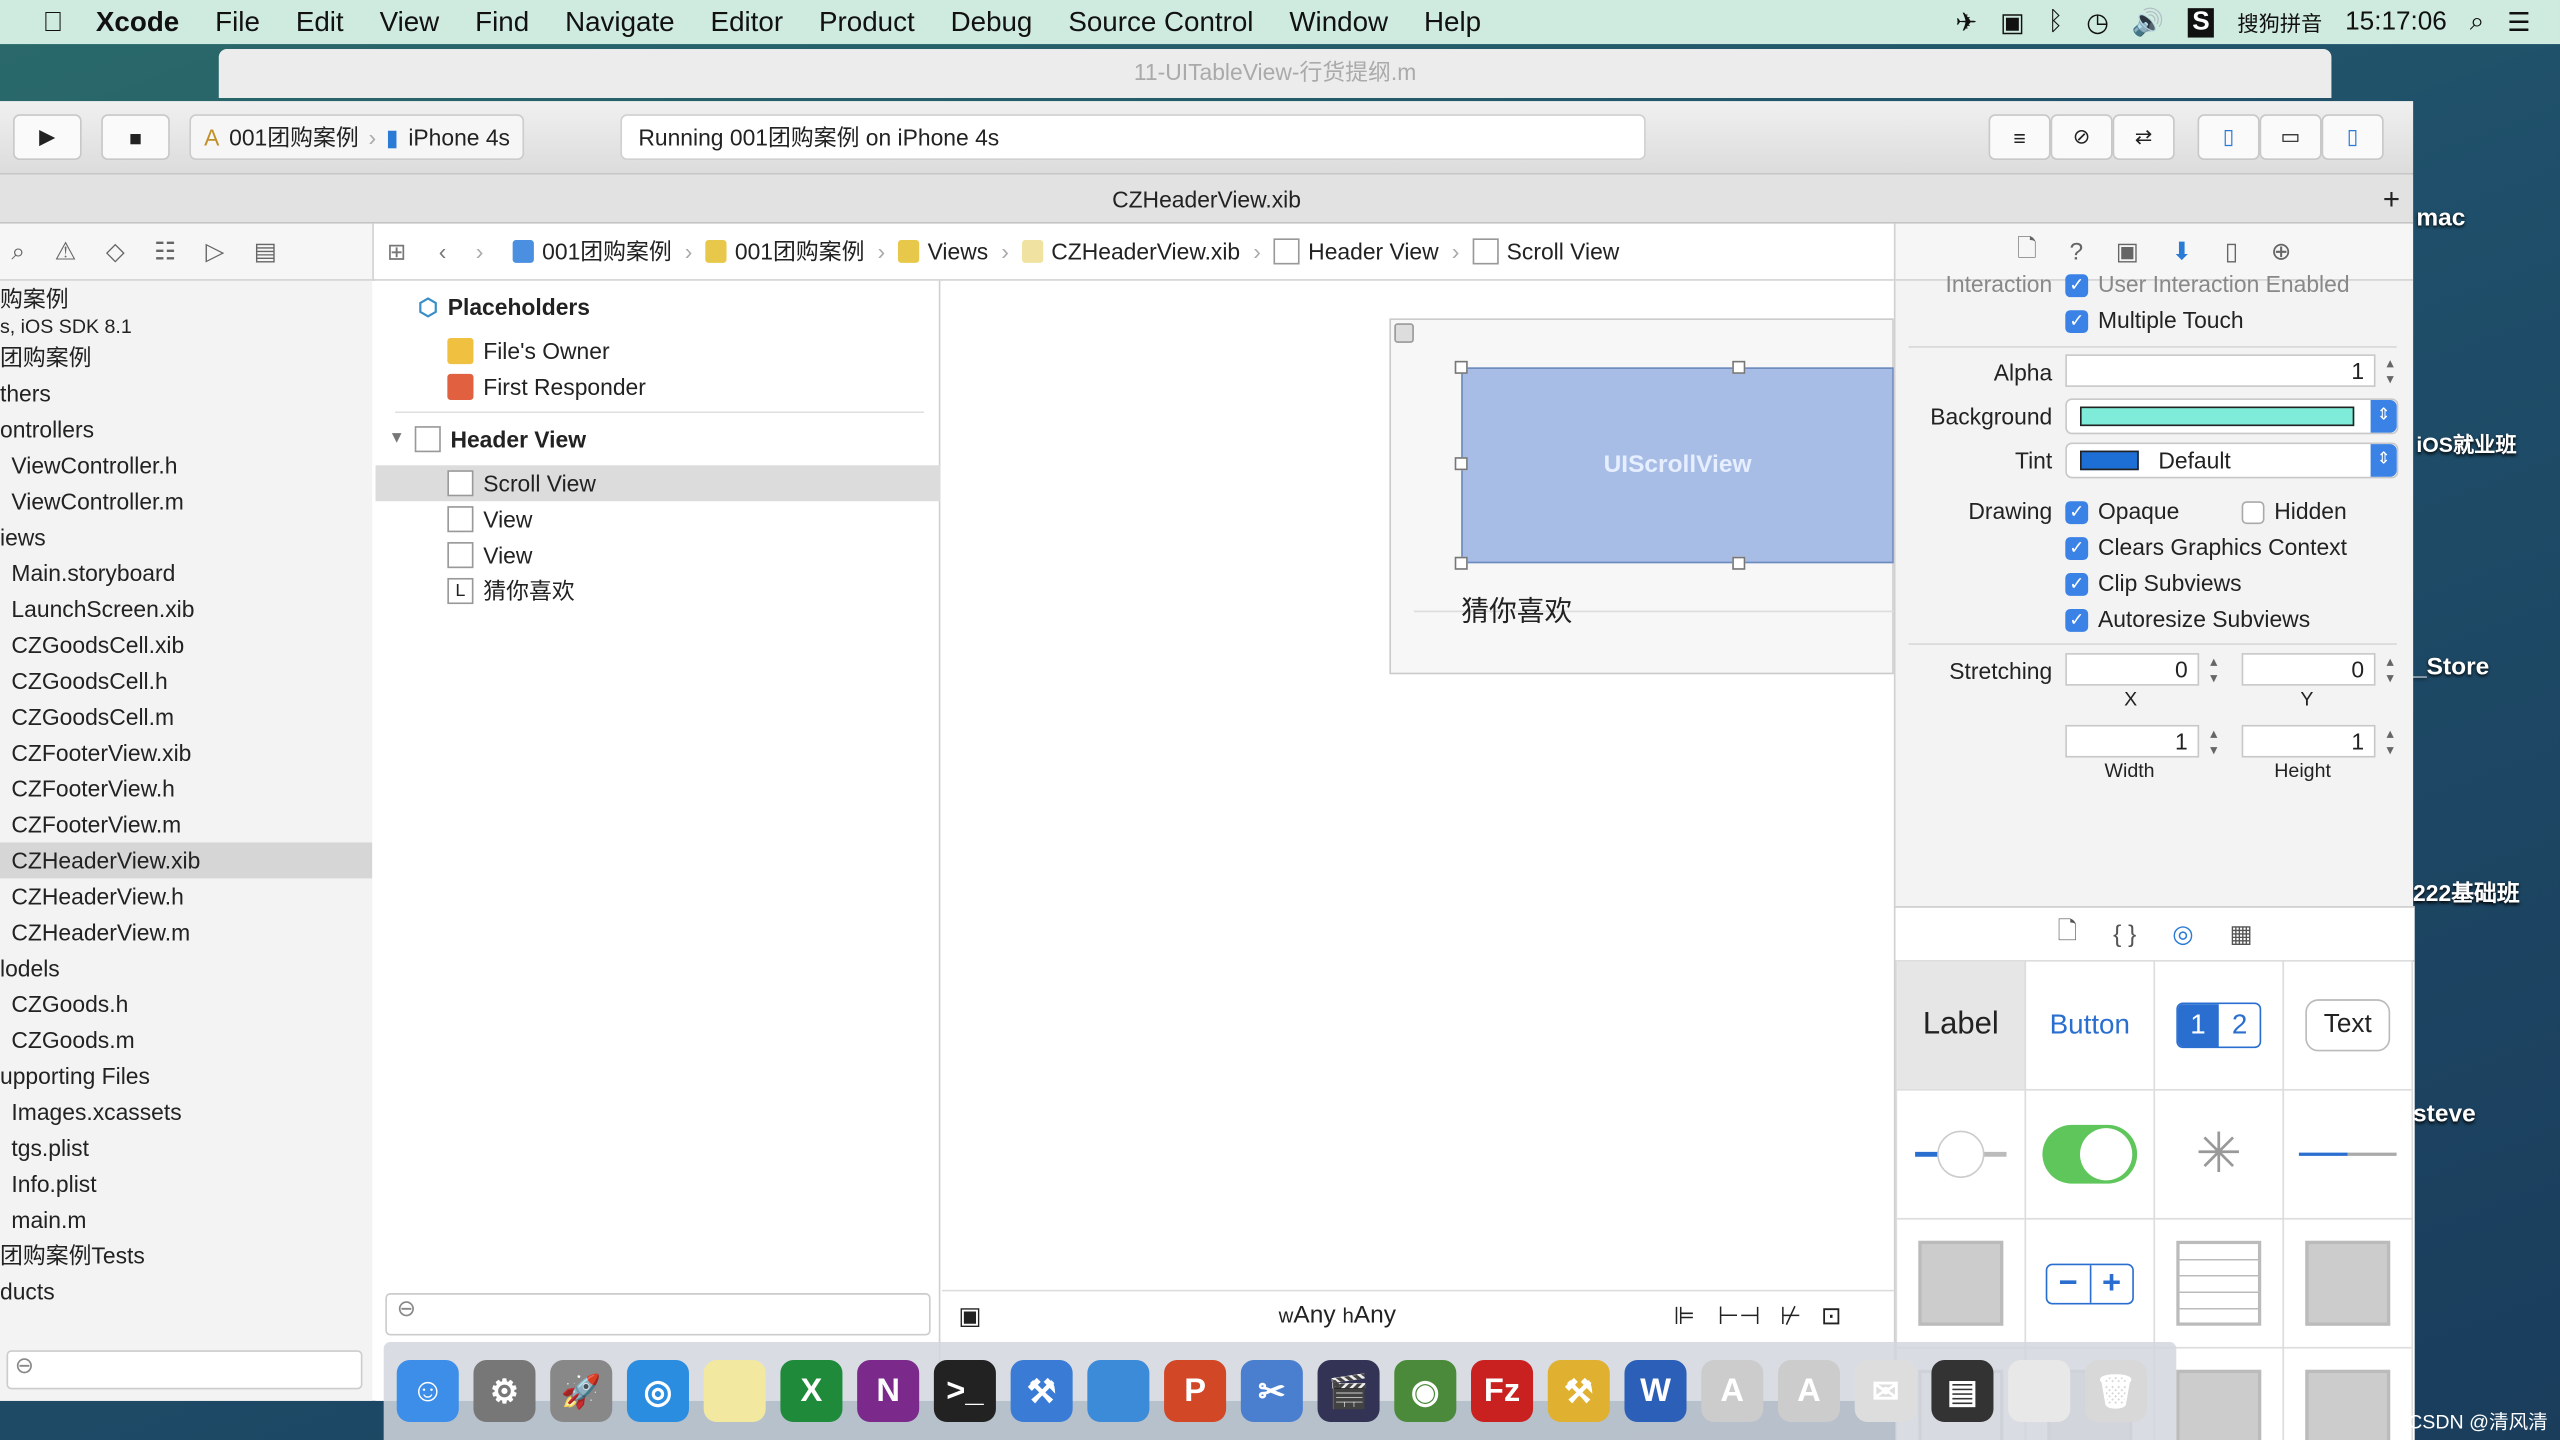 The image size is (2560, 1440). Describe the element at coordinates (1655, 1391) in the screenshot. I see `dock-word-icon: W` at that location.